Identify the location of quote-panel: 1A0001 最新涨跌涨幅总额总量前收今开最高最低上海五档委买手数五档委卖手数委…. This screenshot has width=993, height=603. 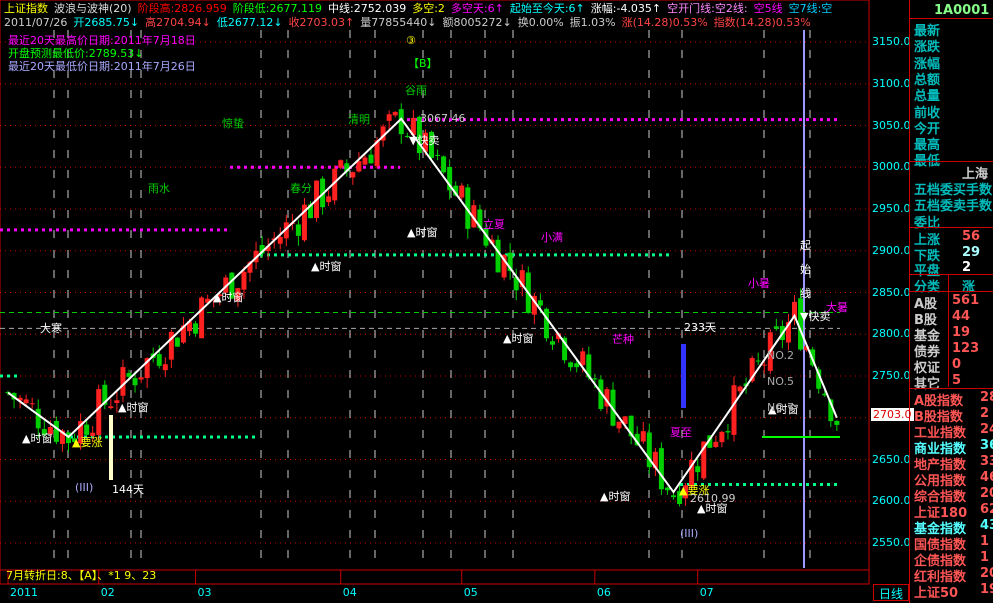
(951, 301).